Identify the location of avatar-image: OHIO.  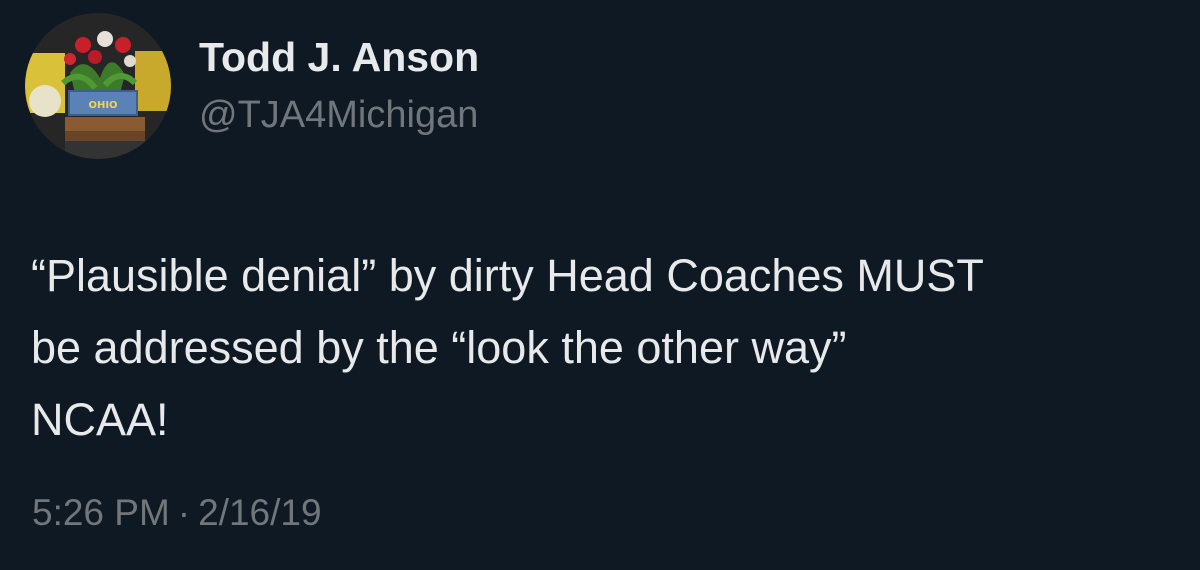
(98, 86).